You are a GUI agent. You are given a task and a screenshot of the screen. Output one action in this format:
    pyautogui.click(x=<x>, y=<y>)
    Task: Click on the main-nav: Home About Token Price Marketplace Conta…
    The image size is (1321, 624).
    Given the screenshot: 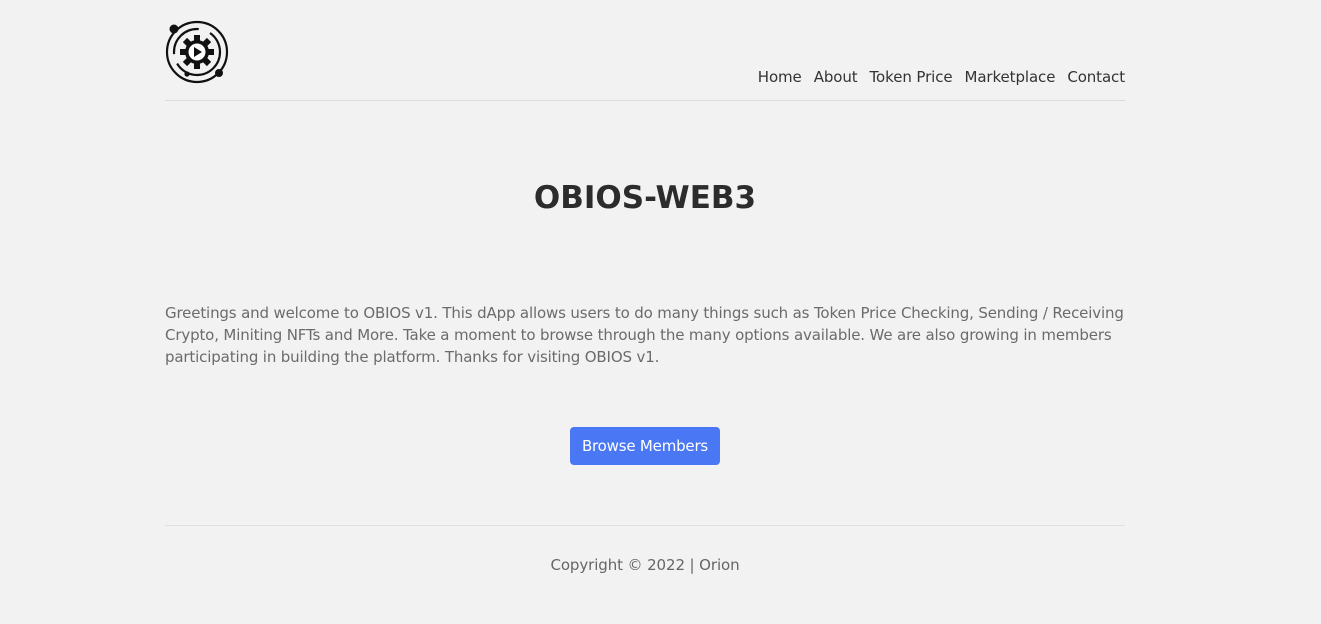 What is the action you would take?
    pyautogui.click(x=941, y=77)
    